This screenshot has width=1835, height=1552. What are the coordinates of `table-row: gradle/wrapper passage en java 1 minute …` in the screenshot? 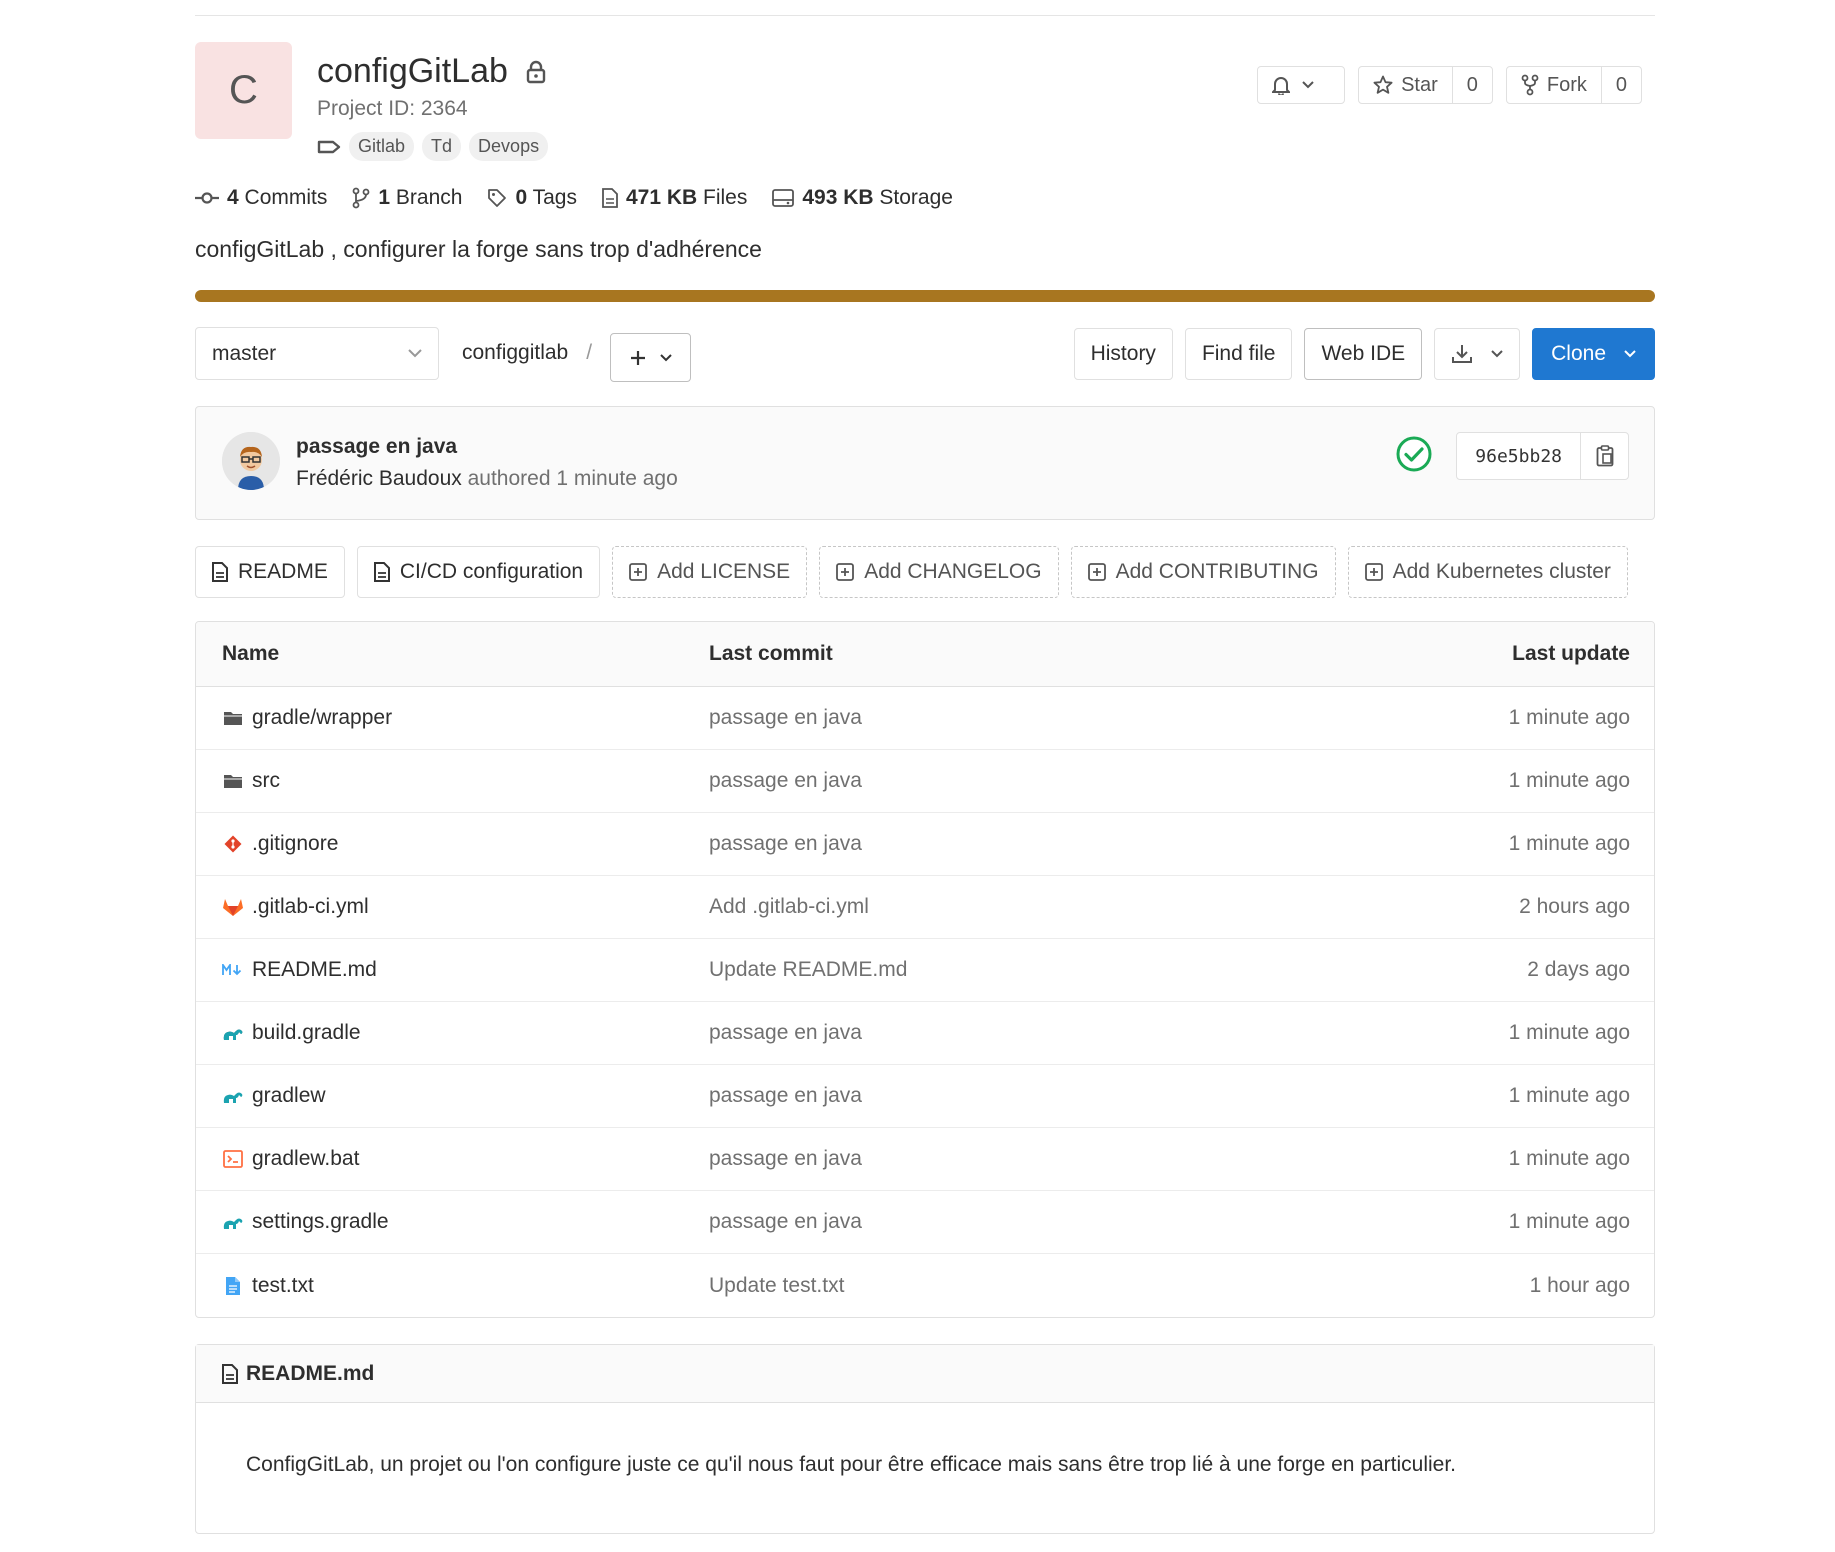 It's located at (925, 718).